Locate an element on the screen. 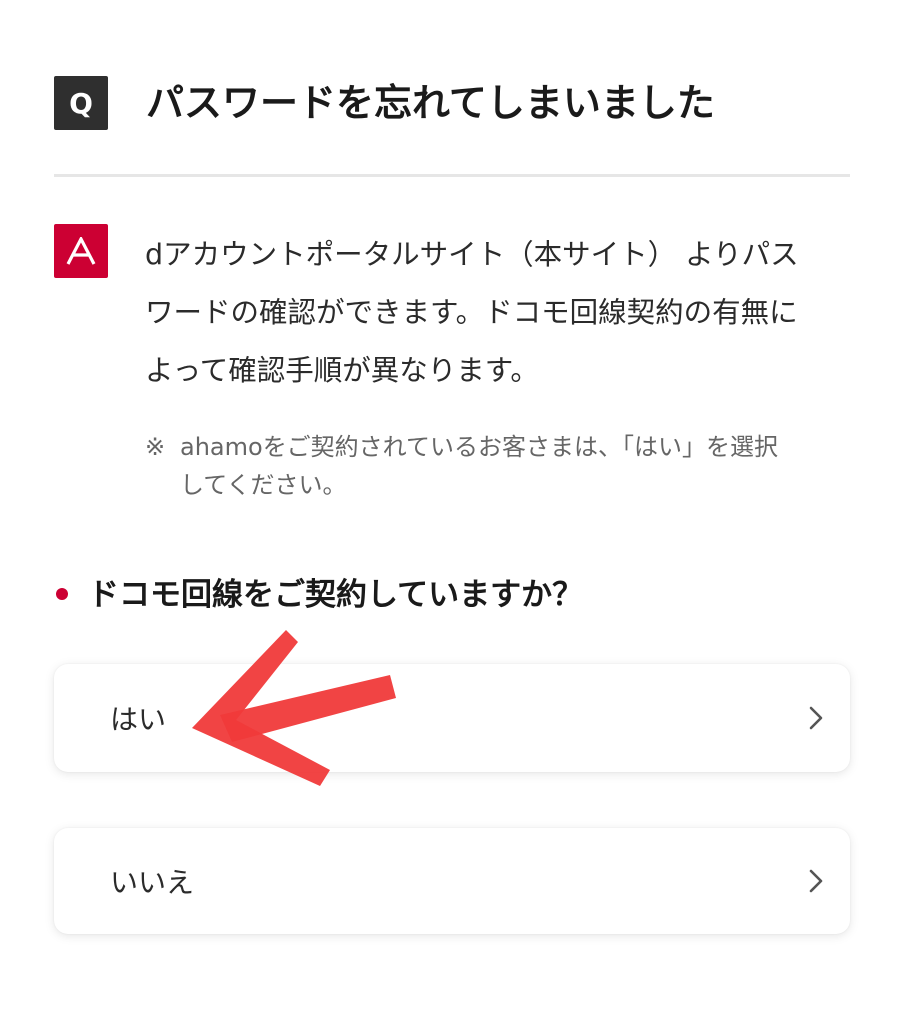  choice-label: いいえ is located at coordinates (152, 882).